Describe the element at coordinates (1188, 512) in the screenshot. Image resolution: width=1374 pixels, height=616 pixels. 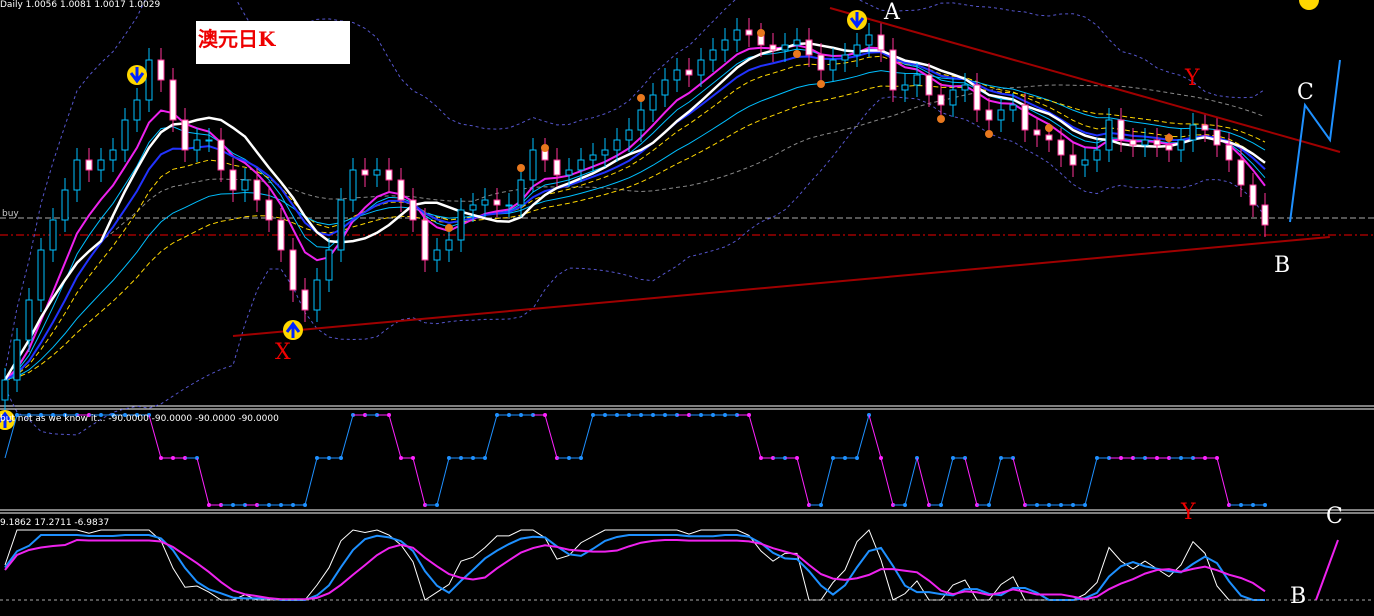
I see `label-y-lower: Y` at that location.